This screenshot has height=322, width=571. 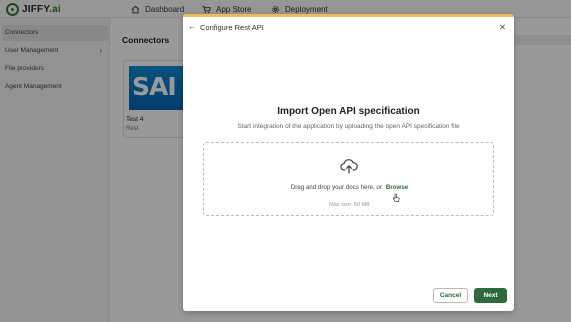 What do you see at coordinates (232, 27) in the screenshot?
I see `modal-title: Configure Rest API` at bounding box center [232, 27].